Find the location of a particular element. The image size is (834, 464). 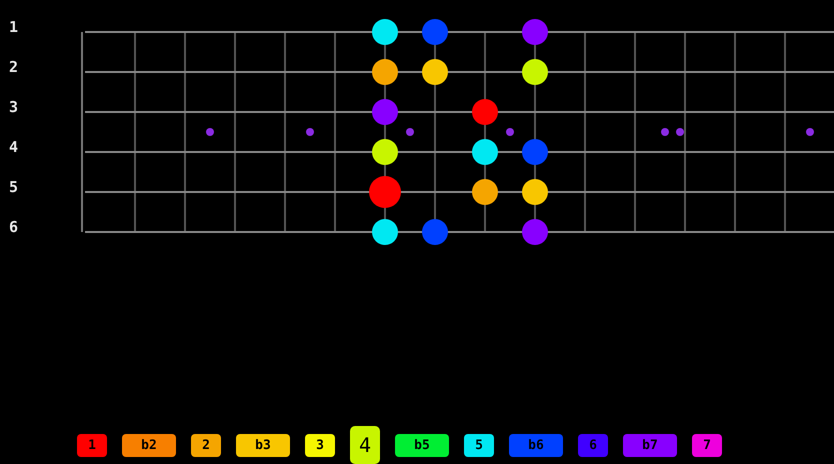

interval-button: 2 is located at coordinates (206, 445).